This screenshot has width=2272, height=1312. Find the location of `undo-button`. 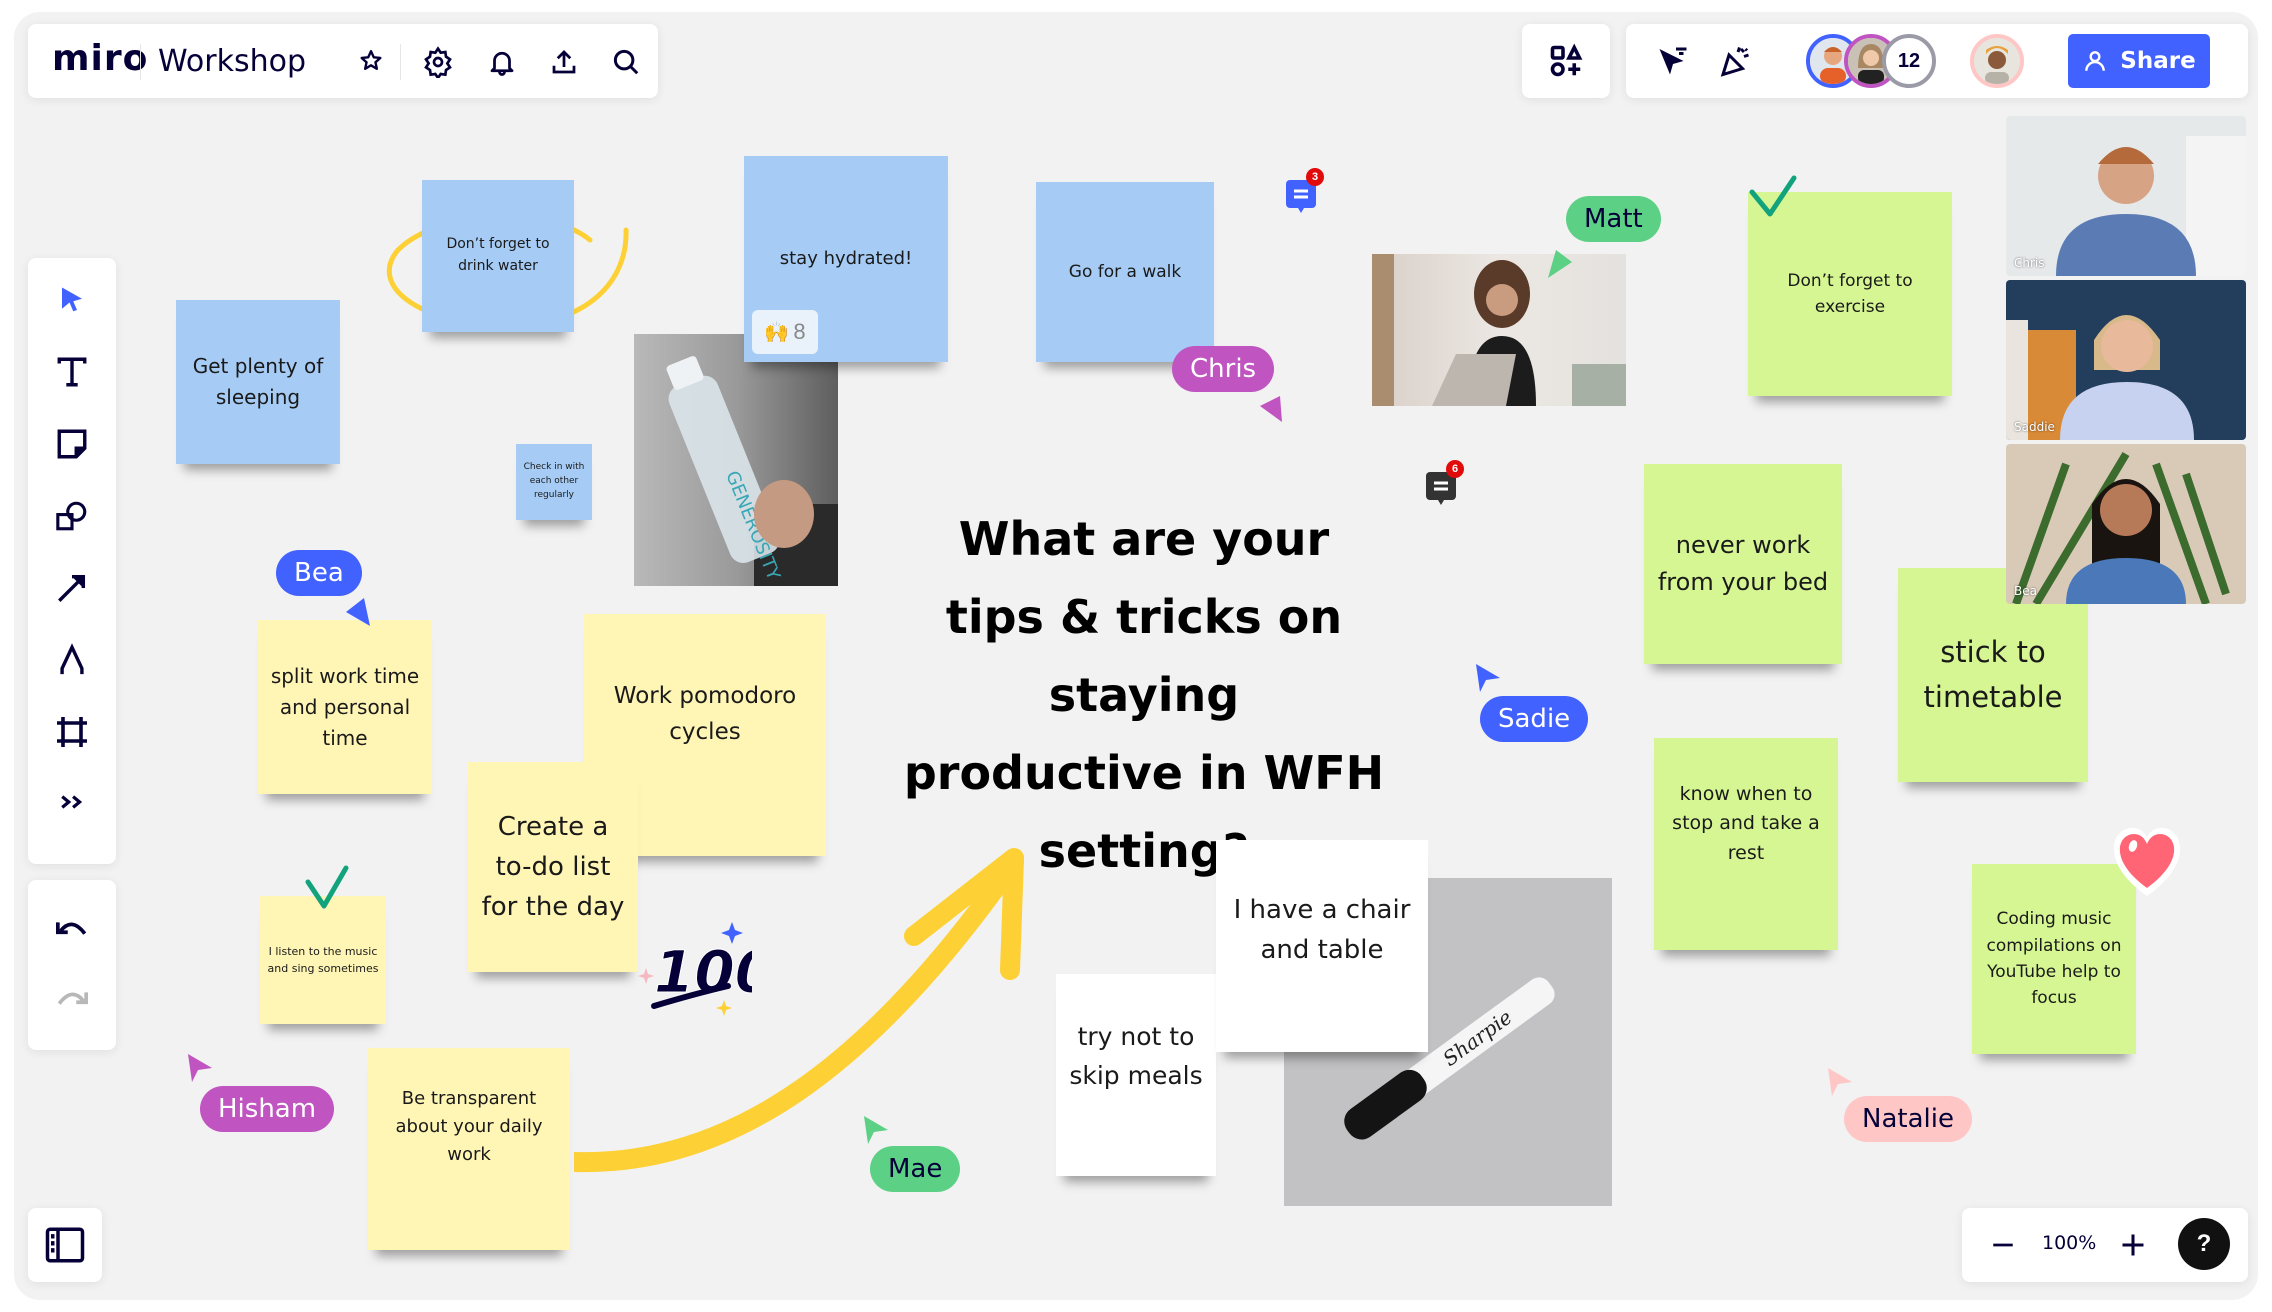

undo-button is located at coordinates (72, 928).